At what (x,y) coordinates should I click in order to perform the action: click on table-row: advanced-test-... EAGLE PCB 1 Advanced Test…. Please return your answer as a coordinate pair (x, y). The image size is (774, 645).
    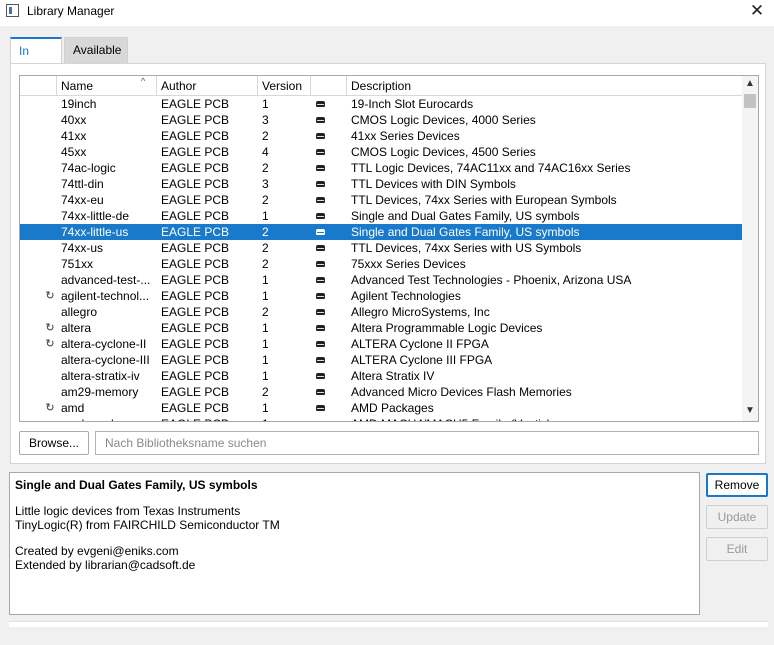
    Looking at the image, I should click on (381, 280).